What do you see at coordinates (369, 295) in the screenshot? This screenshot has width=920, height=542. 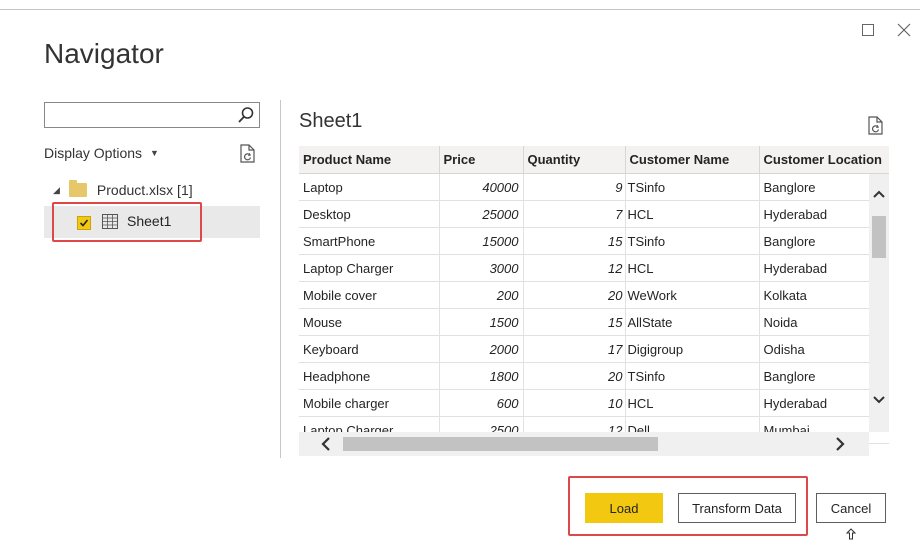 I see `table-cell: Mobile cover` at bounding box center [369, 295].